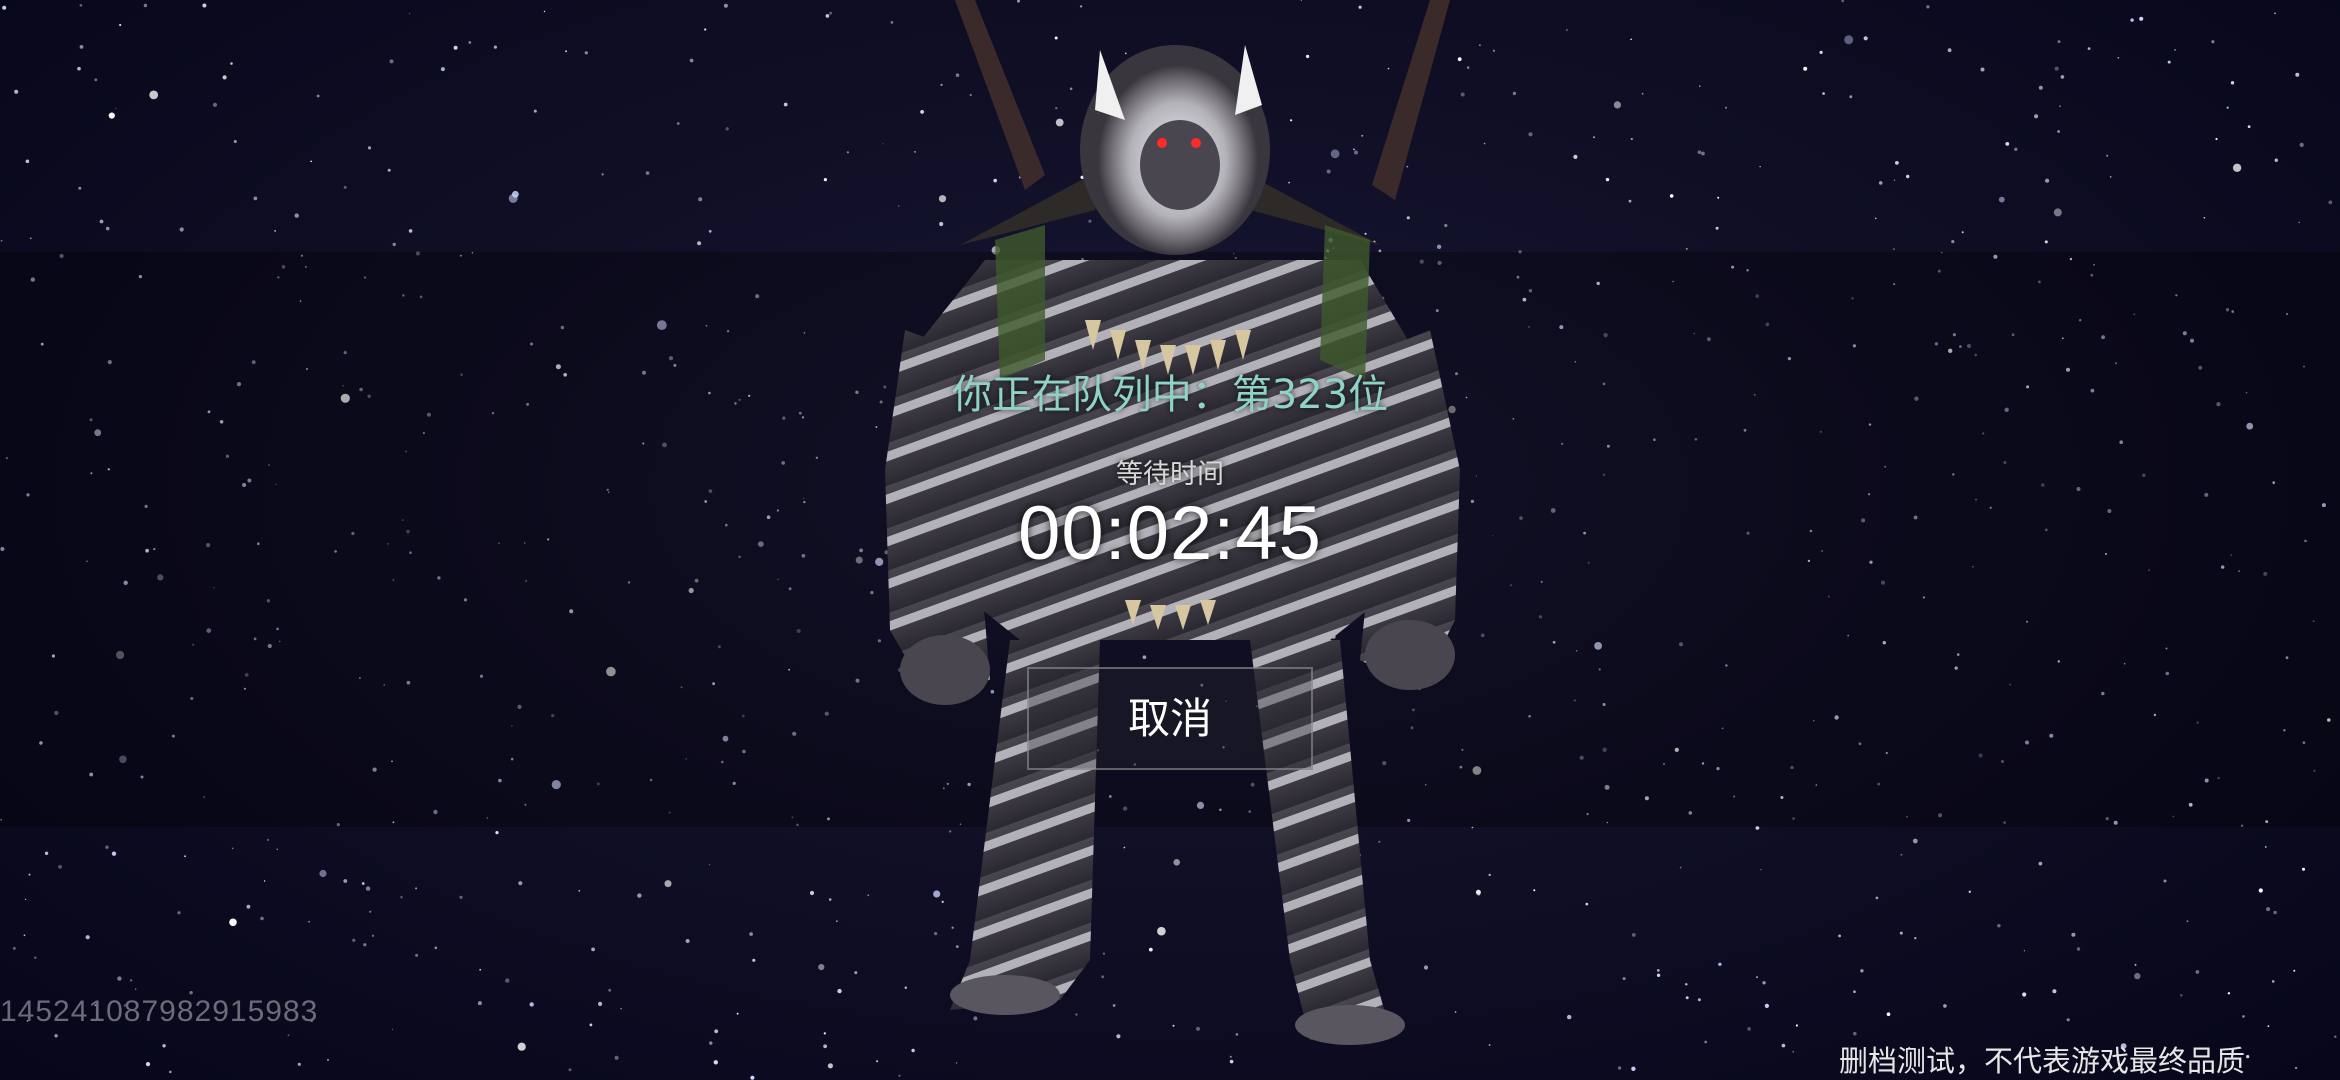  I want to click on wait-timer: 00:02:45, so click(1170, 533).